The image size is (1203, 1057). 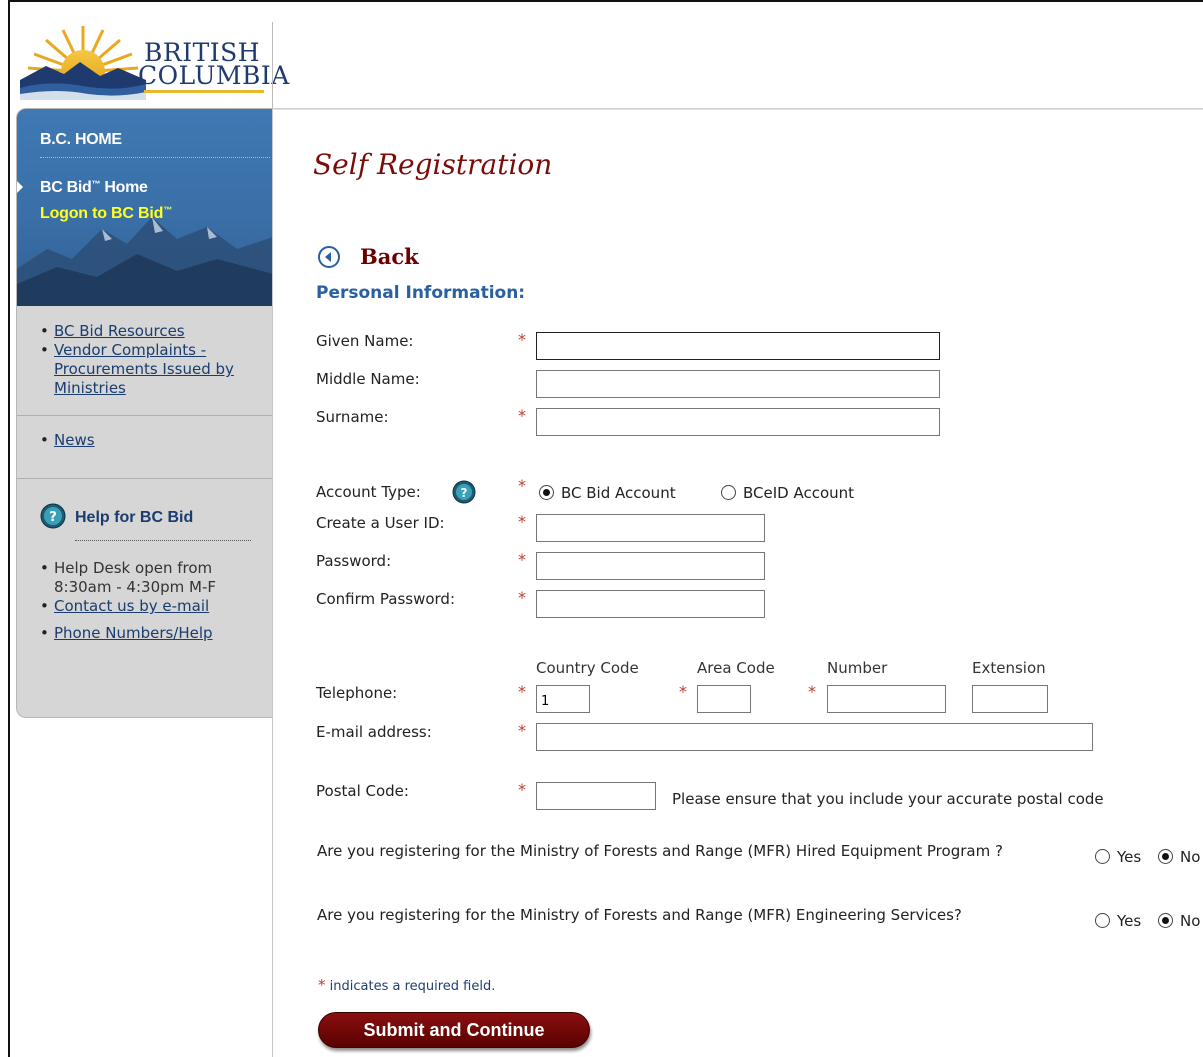 What do you see at coordinates (155, 157) in the screenshot?
I see `sidebar-divider` at bounding box center [155, 157].